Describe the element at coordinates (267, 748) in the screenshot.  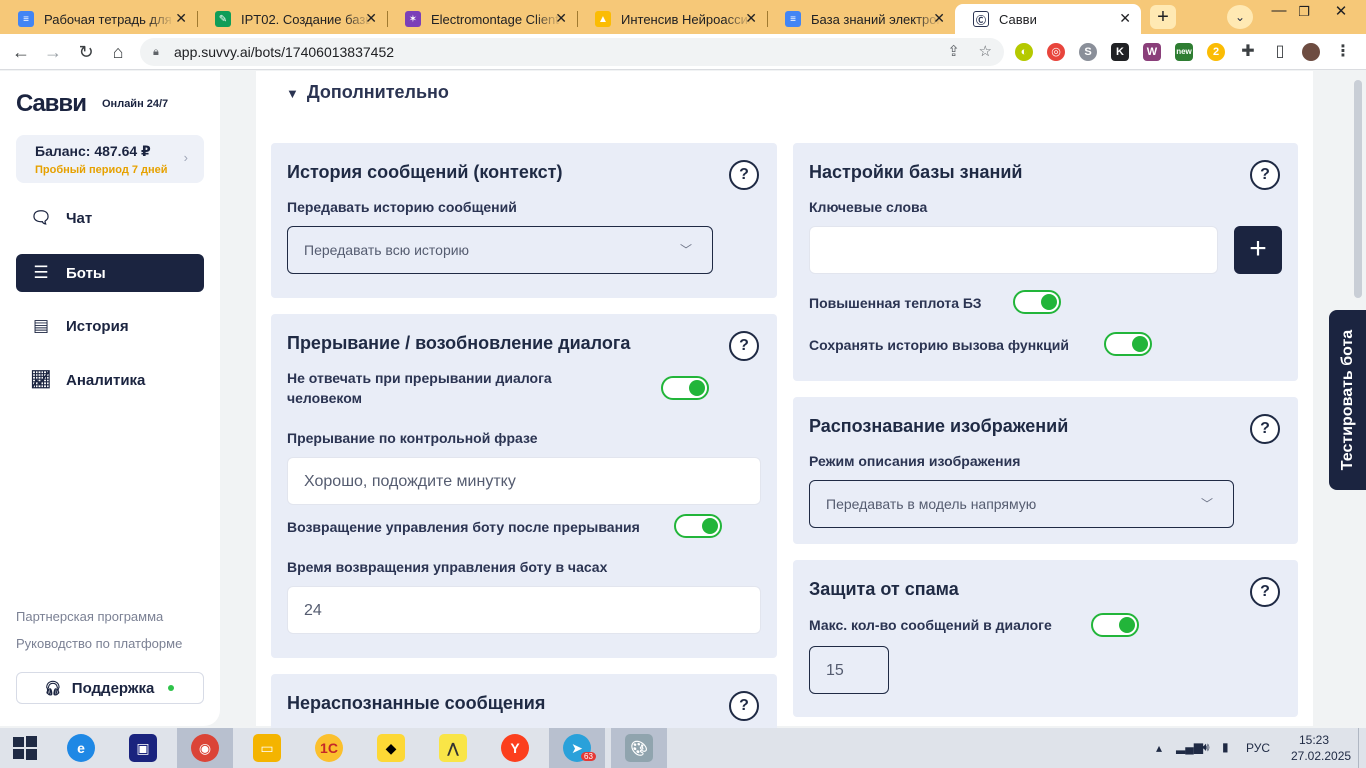
I see `taskbar-explorer: ▭` at that location.